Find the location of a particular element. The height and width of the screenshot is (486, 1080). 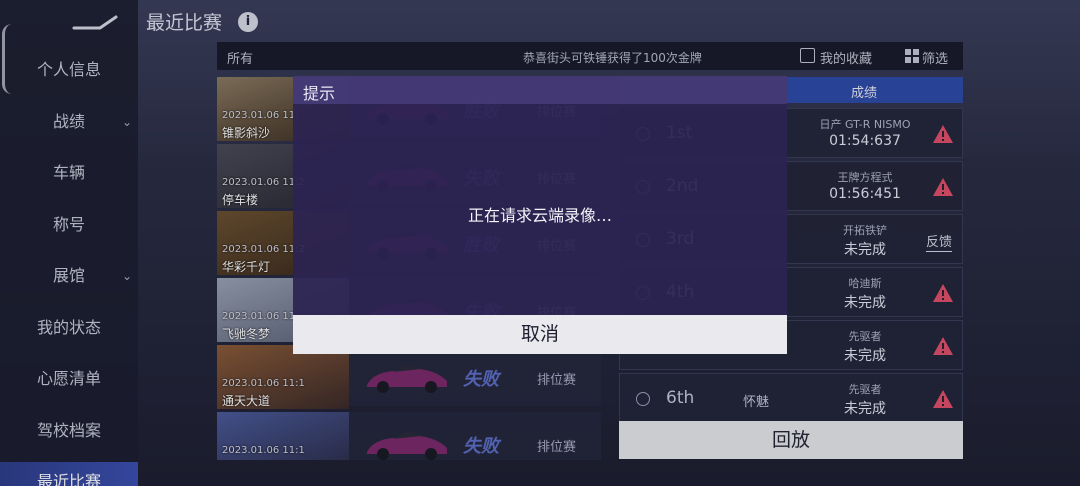

dialog-title: 提示 is located at coordinates (319, 93).